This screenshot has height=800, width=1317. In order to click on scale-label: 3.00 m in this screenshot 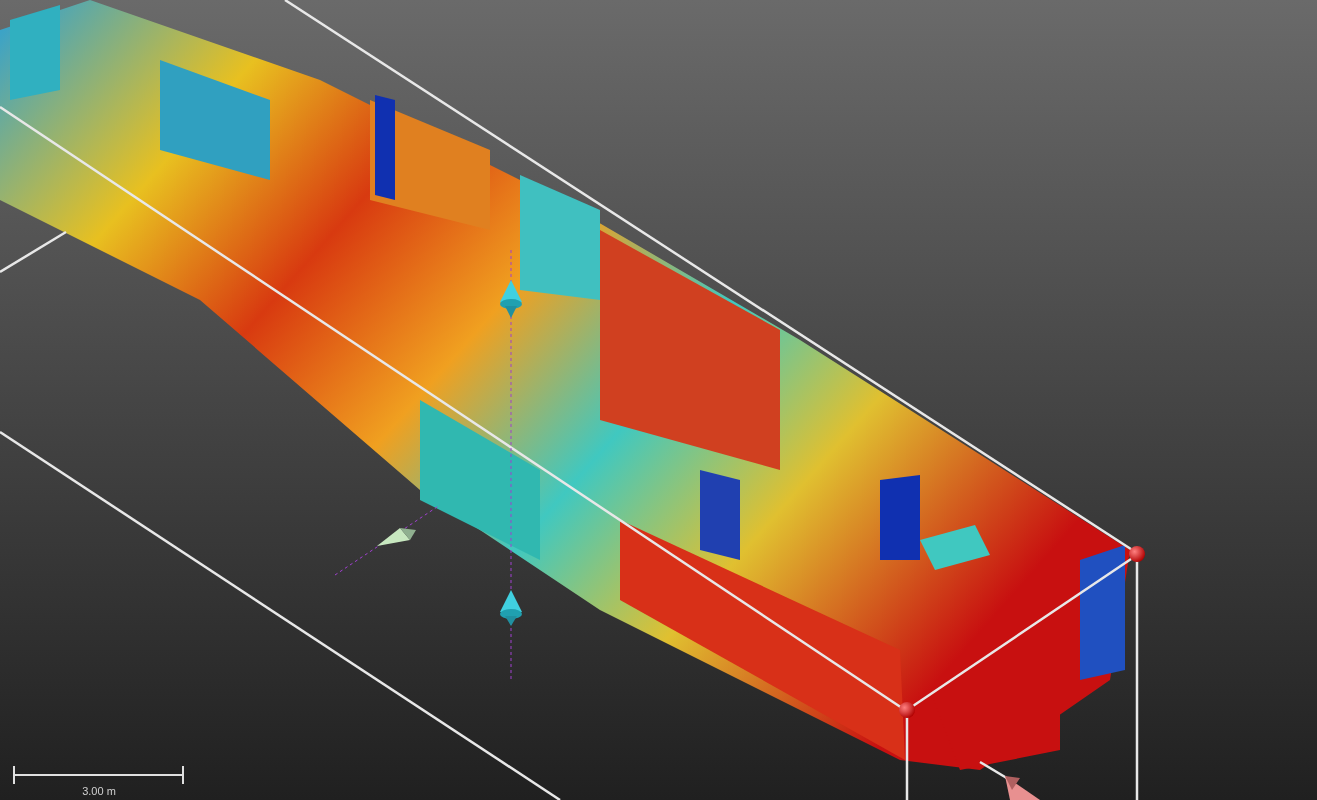, I will do `click(99, 791)`.